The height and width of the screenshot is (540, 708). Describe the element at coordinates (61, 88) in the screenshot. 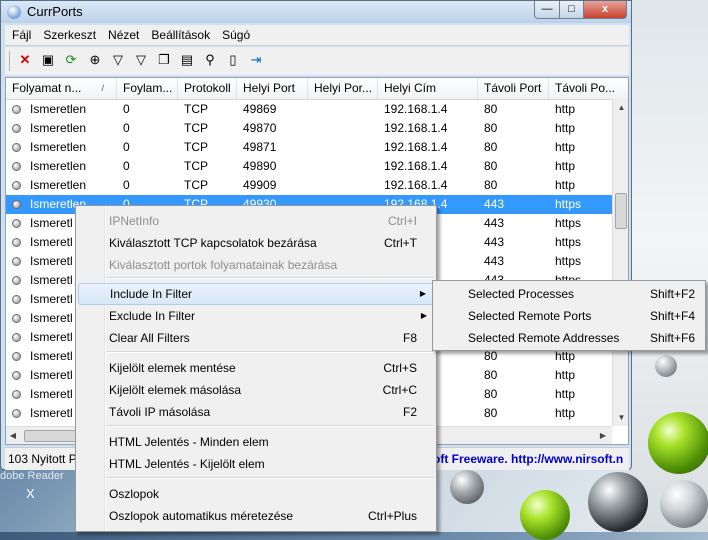

I see `column-header-process: Folyamat n... /` at that location.